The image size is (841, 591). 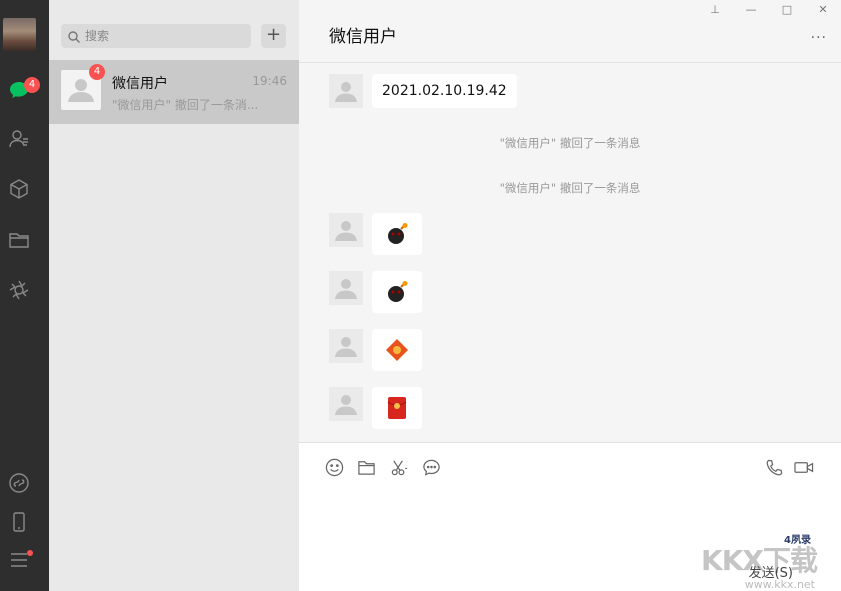 I want to click on video-call-icon, so click(x=804, y=467).